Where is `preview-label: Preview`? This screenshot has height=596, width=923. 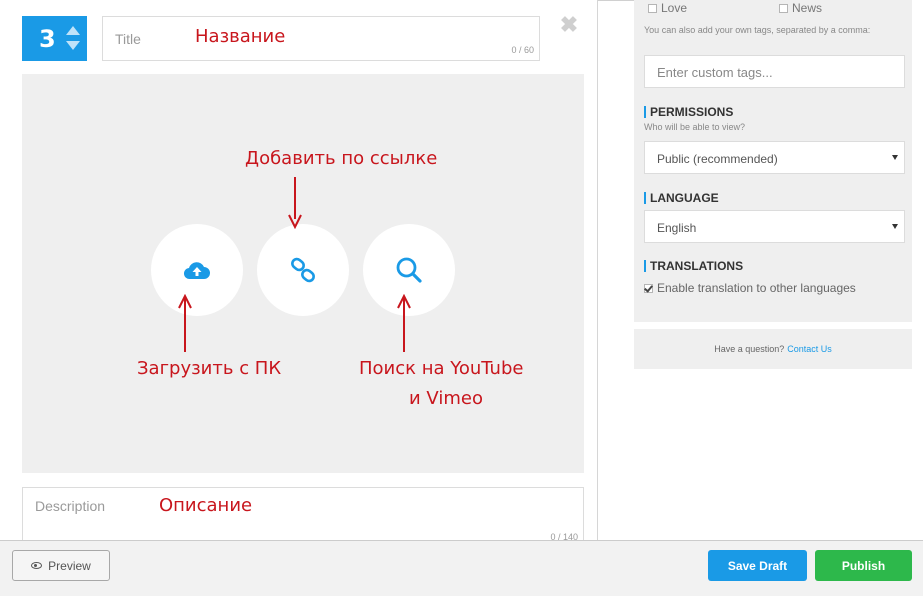
preview-label: Preview is located at coordinates (69, 565).